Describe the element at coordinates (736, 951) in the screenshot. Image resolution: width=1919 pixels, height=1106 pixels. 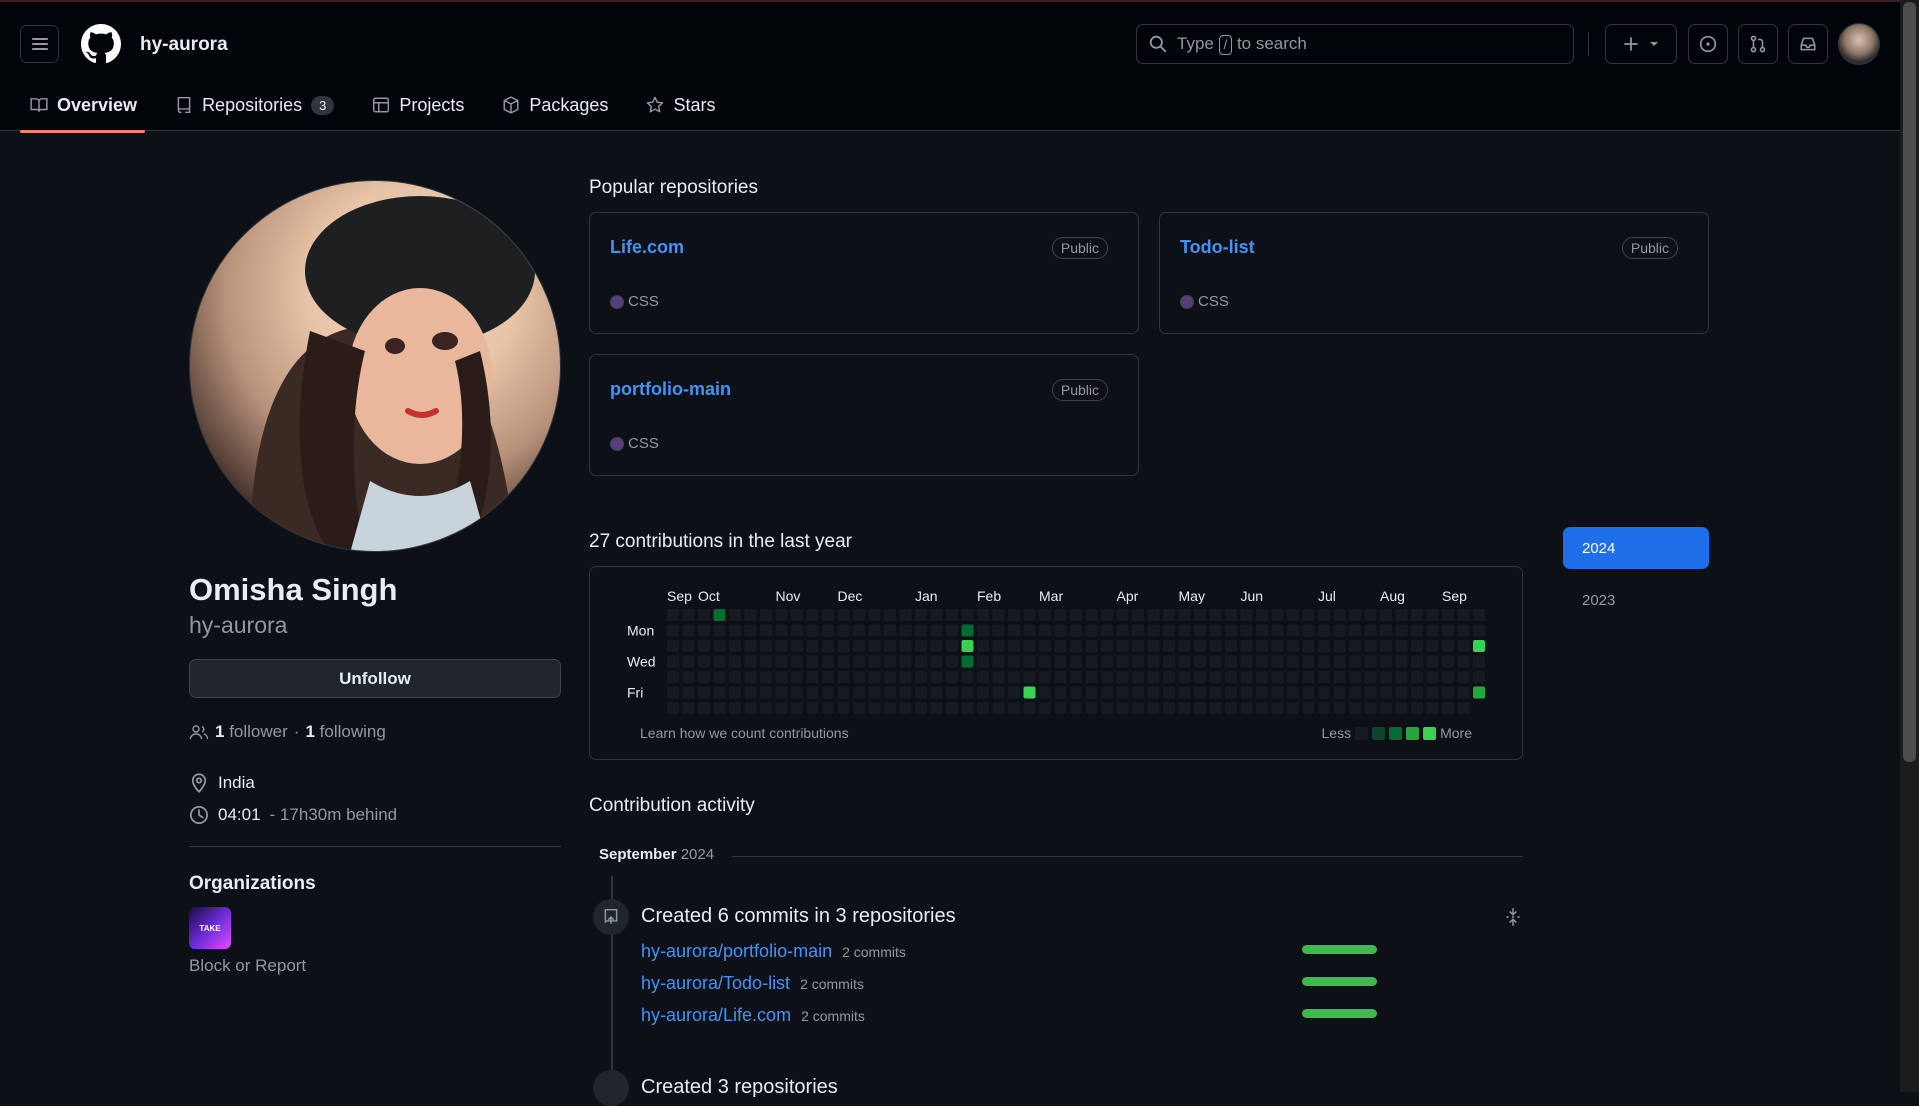
I see `commit-repo-link: hy-aurora/portfolio-main` at that location.